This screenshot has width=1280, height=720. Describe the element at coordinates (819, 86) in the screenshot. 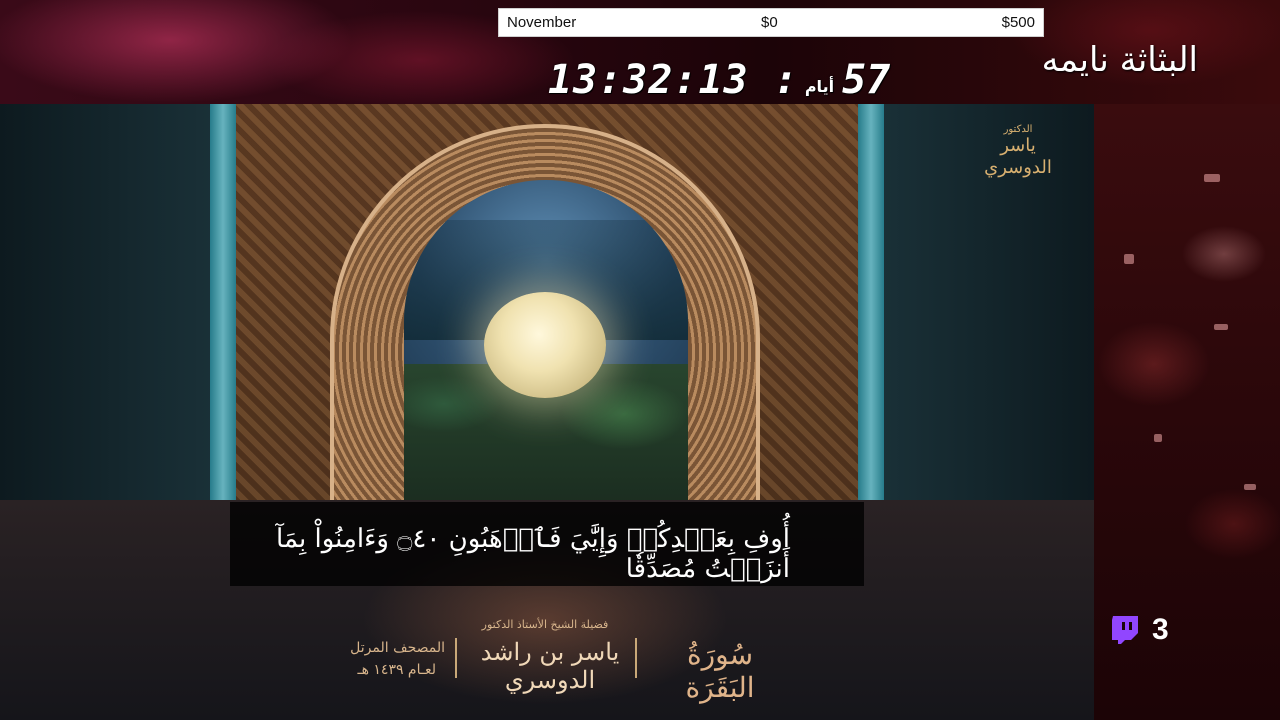

I see `countdown-days-unit: أيام` at that location.